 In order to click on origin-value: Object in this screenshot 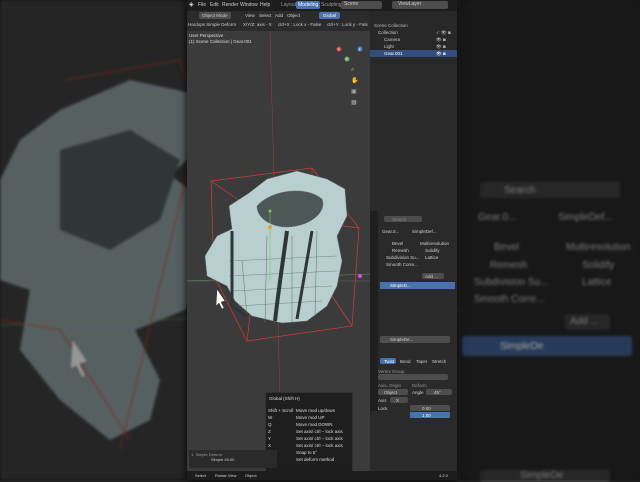, I will do `click(391, 392)`.